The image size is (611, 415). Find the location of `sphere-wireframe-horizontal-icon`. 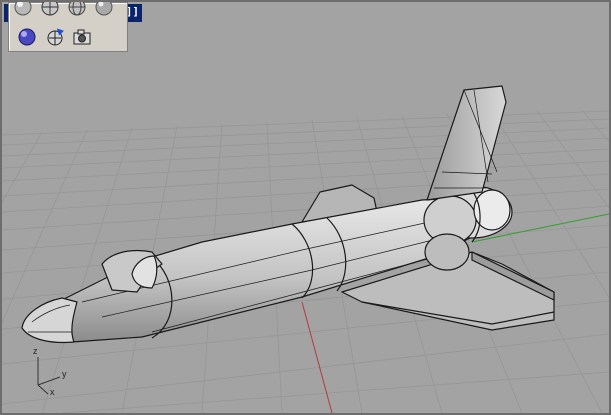

sphere-wireframe-horizontal-icon is located at coordinates (50, 9).